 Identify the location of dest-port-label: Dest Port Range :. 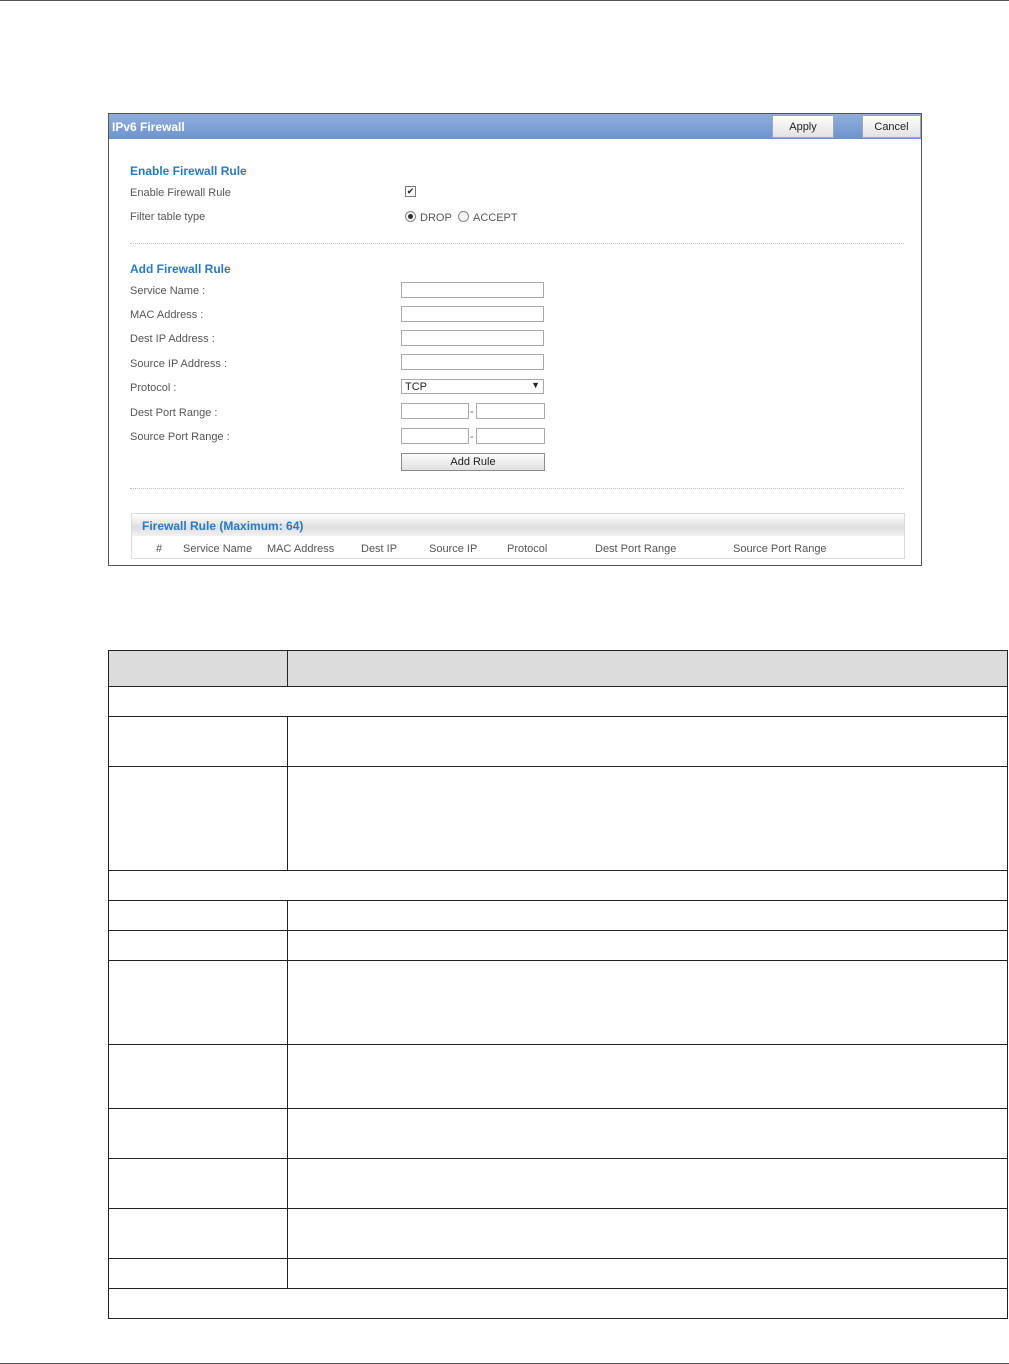
(174, 413).